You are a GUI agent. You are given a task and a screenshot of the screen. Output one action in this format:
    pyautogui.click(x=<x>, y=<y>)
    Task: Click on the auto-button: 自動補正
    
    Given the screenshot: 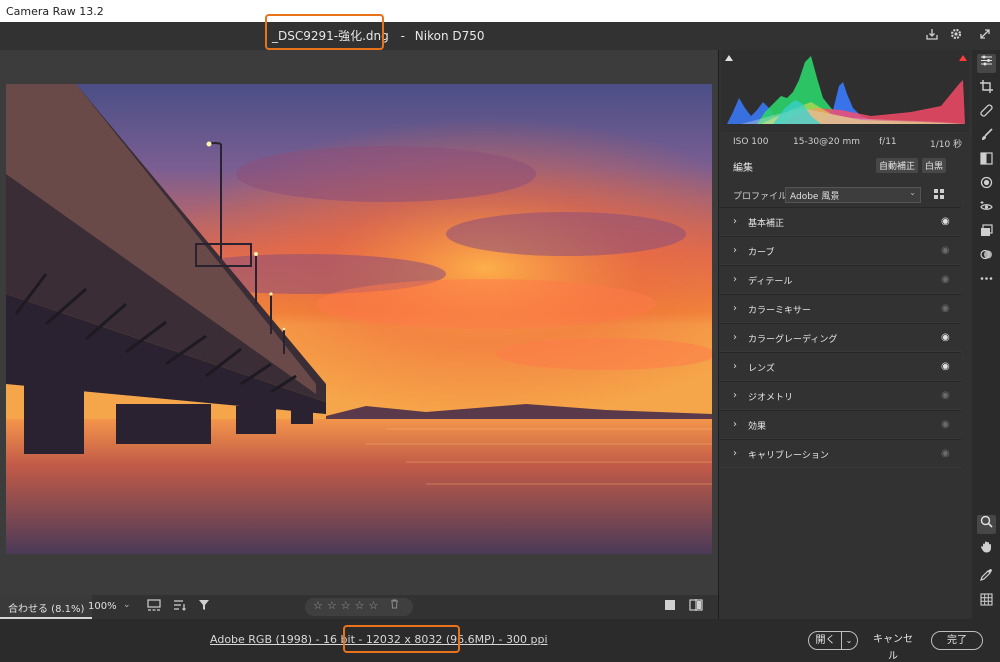 What is the action you would take?
    pyautogui.click(x=897, y=165)
    